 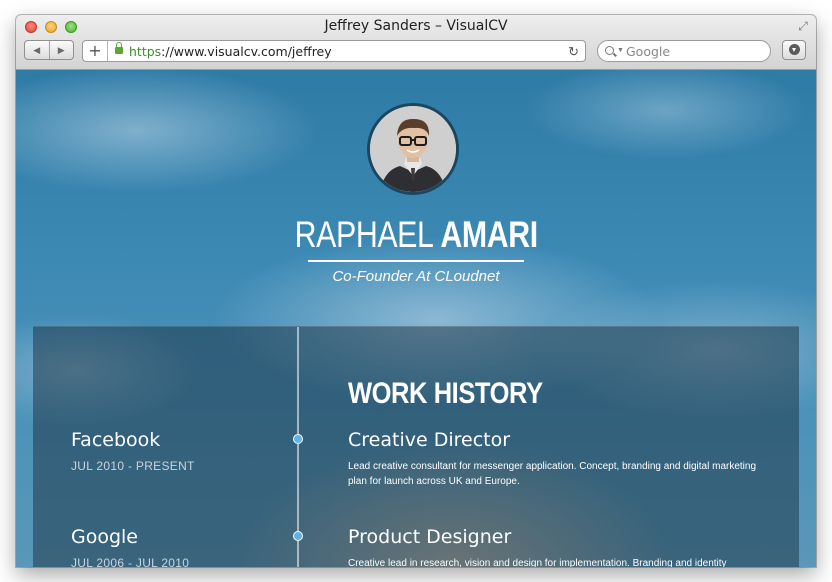 What do you see at coordinates (489, 234) in the screenshot?
I see `last-name: AMARI` at bounding box center [489, 234].